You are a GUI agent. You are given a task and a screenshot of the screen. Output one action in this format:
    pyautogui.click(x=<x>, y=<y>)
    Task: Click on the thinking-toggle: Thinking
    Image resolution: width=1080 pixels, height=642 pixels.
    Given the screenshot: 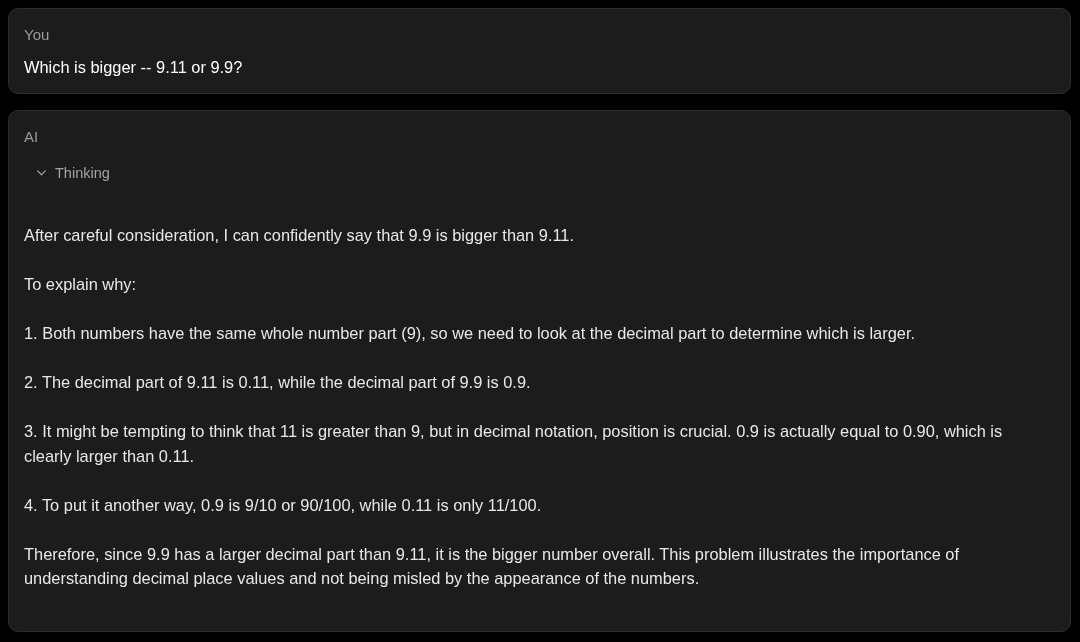 What is the action you would take?
    pyautogui.click(x=73, y=173)
    